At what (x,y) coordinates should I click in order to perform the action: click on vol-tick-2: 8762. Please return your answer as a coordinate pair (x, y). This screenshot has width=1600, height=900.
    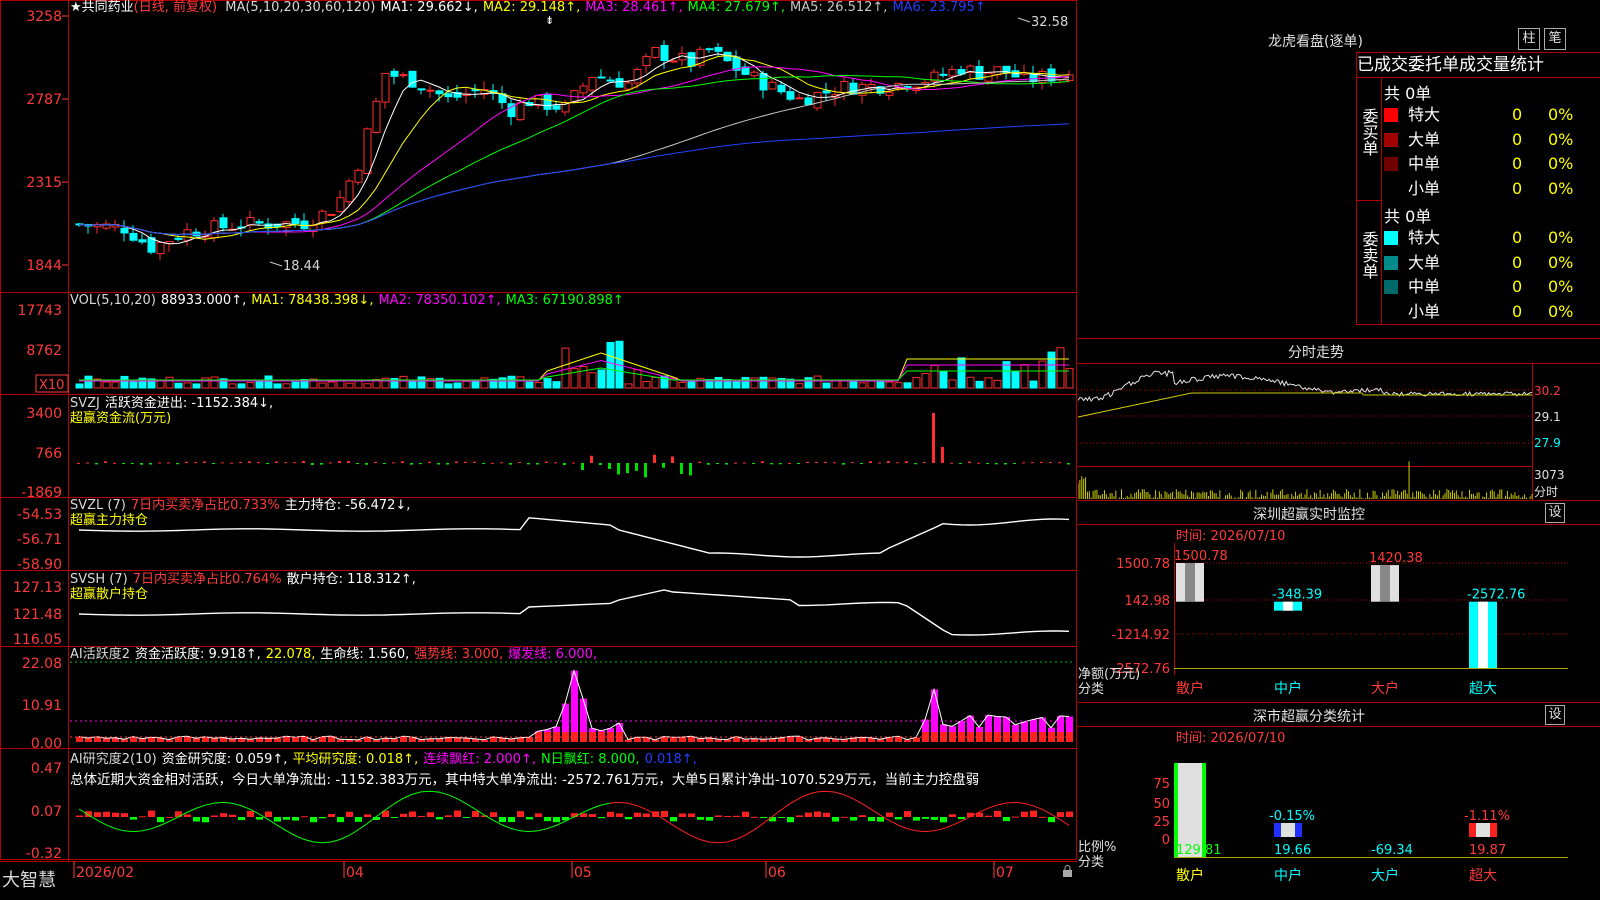
    Looking at the image, I should click on (44, 351).